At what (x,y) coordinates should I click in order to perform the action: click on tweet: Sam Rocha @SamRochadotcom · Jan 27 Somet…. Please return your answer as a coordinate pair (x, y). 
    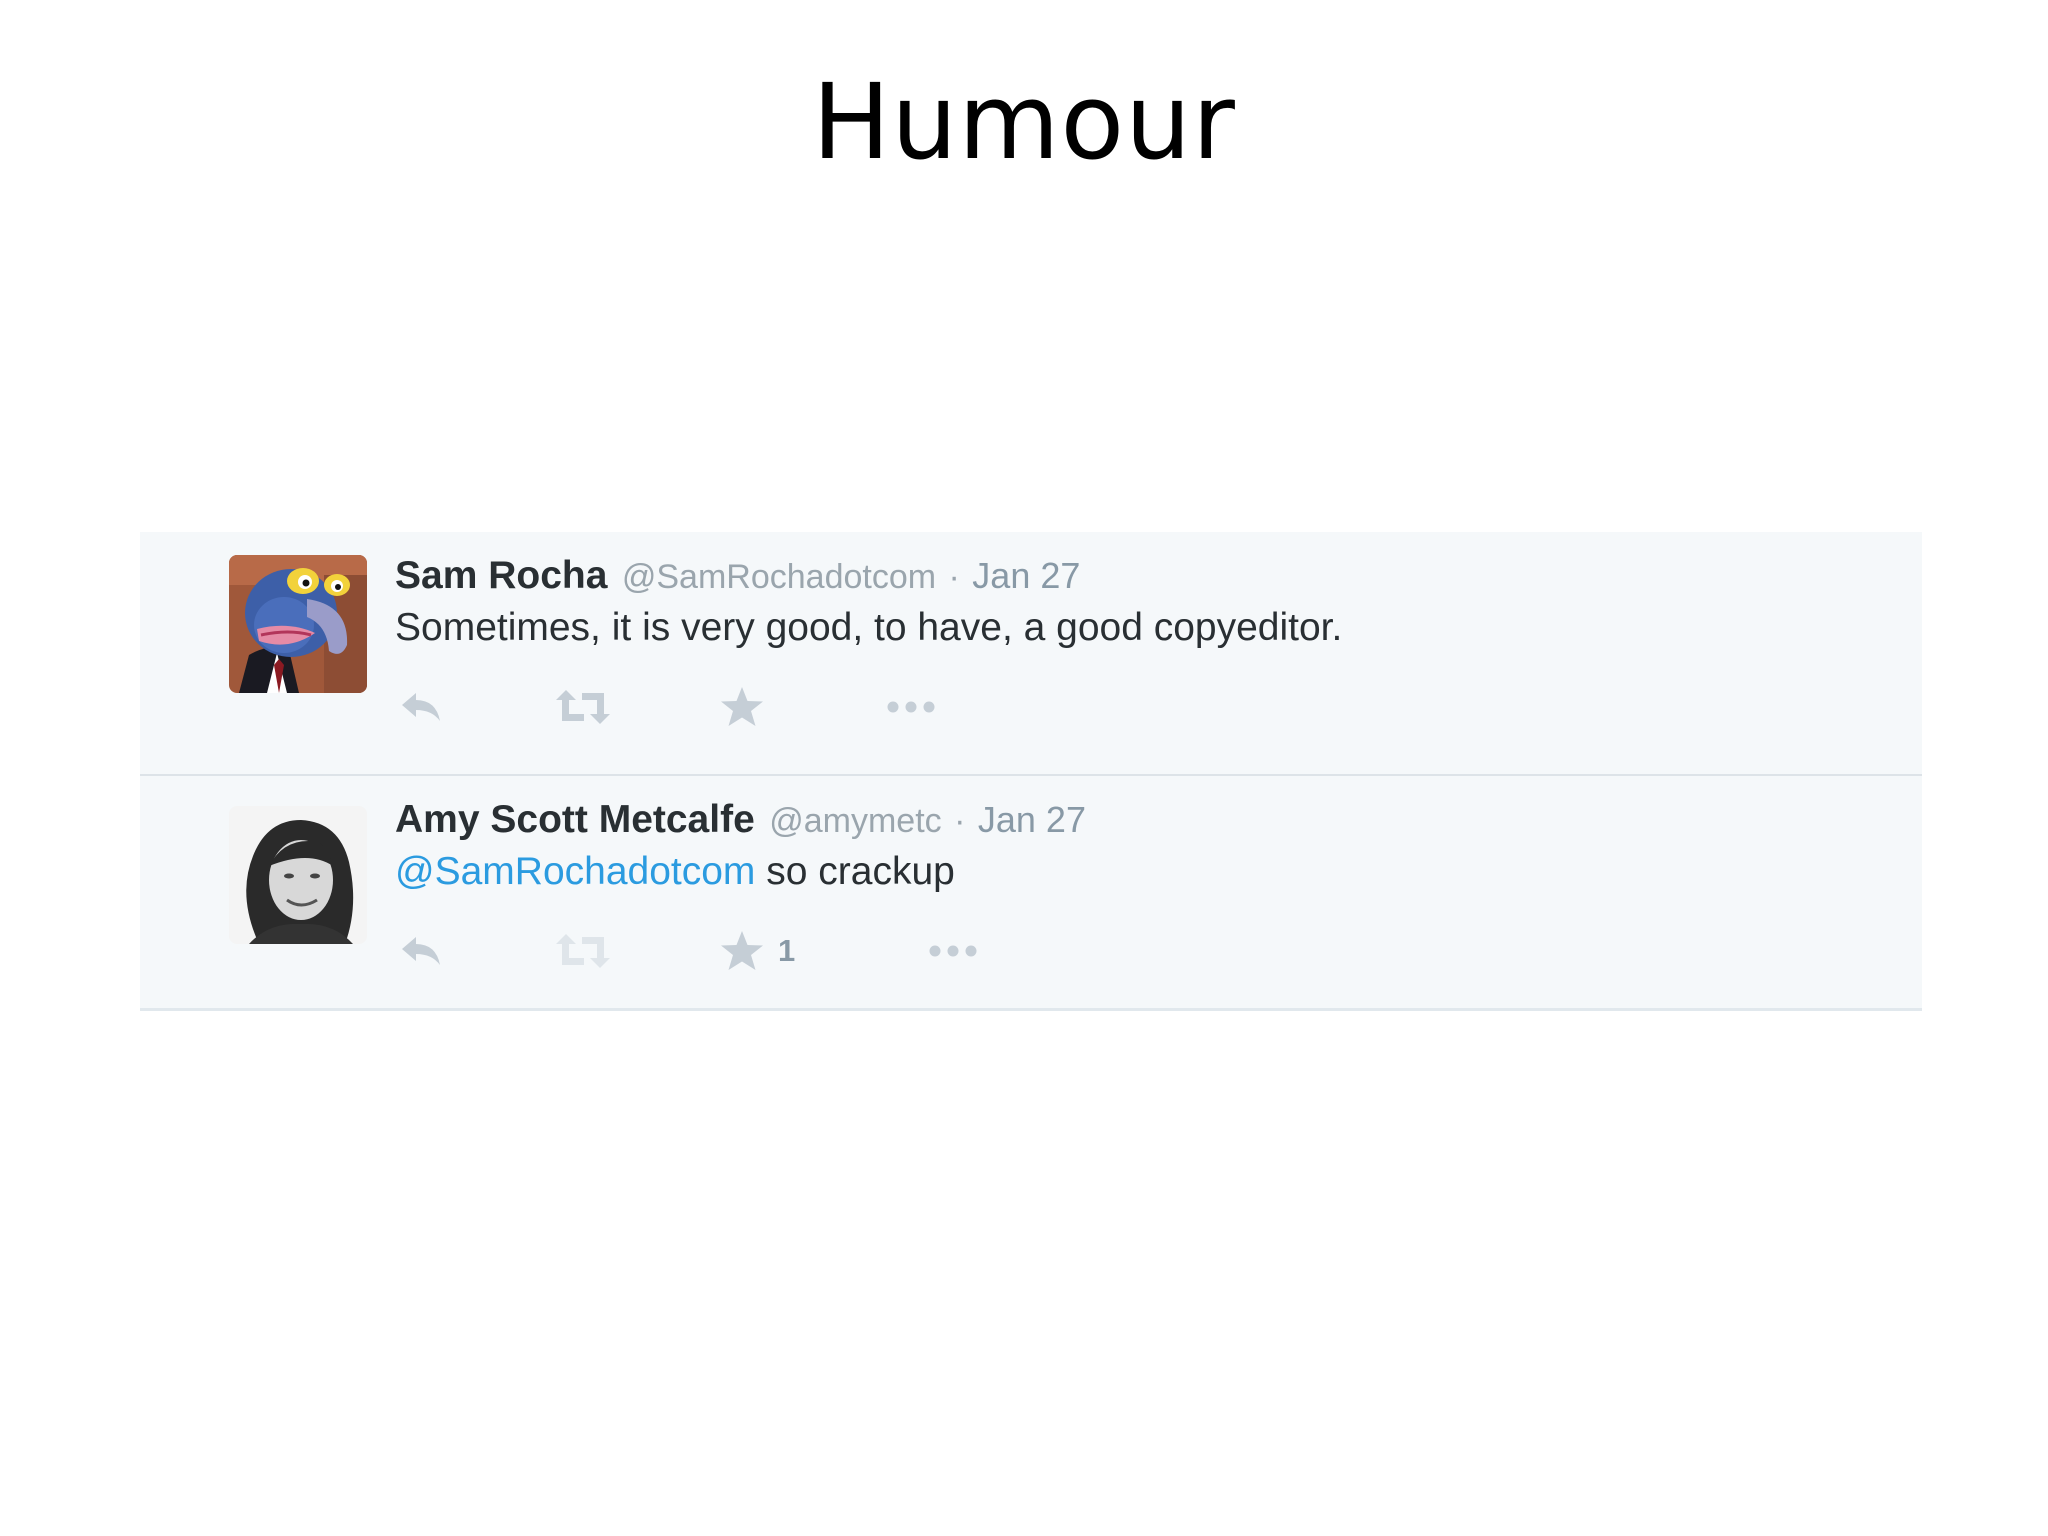
    Looking at the image, I should click on (1031, 654).